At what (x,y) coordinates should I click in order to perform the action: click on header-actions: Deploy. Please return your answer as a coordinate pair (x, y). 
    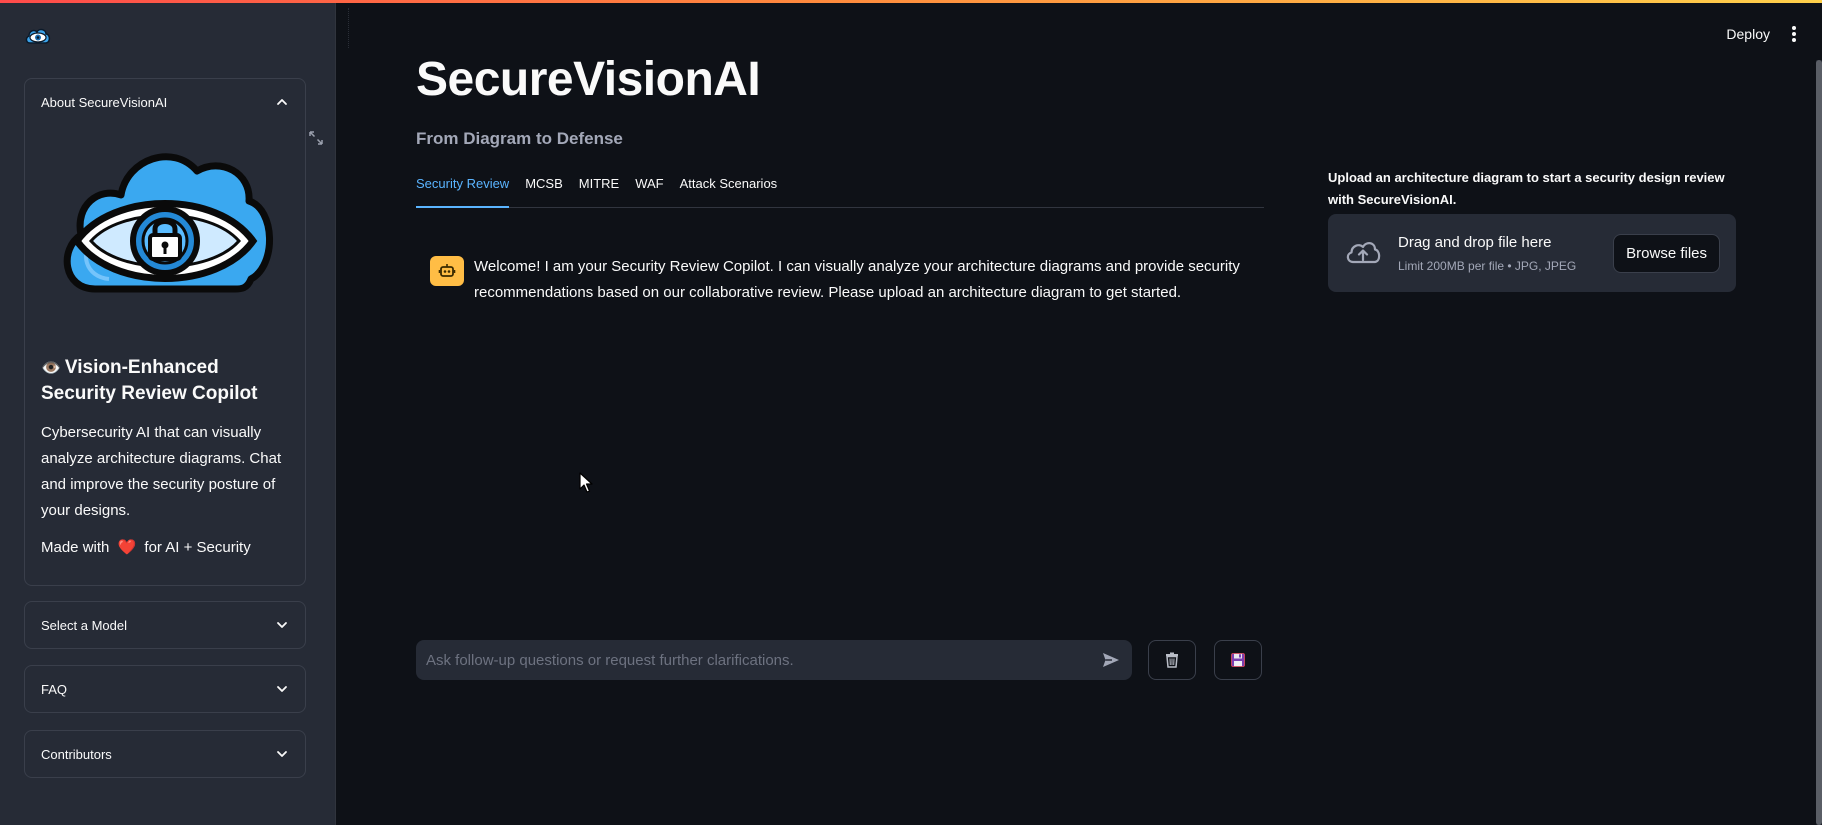
    Looking at the image, I should click on (1761, 34).